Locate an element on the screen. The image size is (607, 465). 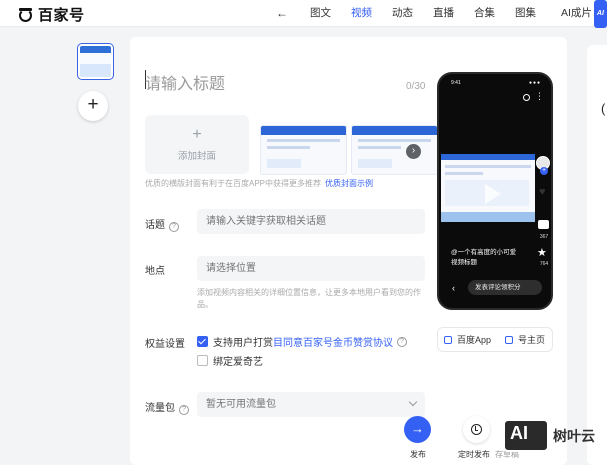
add-cover-label: 添加封面 is located at coordinates (196, 156).